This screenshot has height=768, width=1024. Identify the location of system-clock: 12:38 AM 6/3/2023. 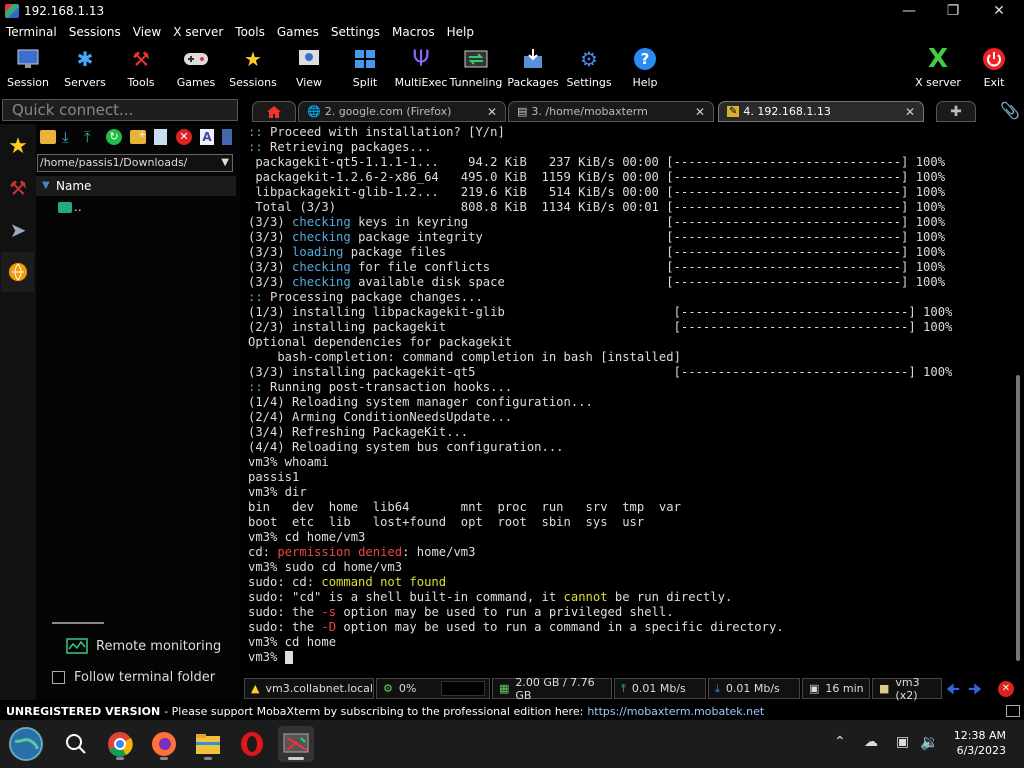
(980, 743).